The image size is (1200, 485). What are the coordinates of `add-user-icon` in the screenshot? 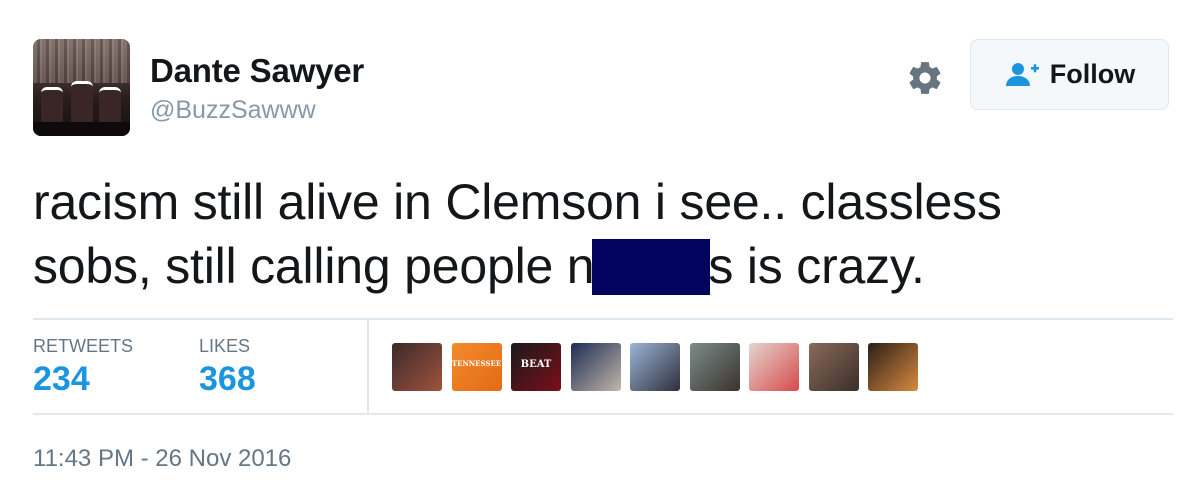 It's located at (1022, 74).